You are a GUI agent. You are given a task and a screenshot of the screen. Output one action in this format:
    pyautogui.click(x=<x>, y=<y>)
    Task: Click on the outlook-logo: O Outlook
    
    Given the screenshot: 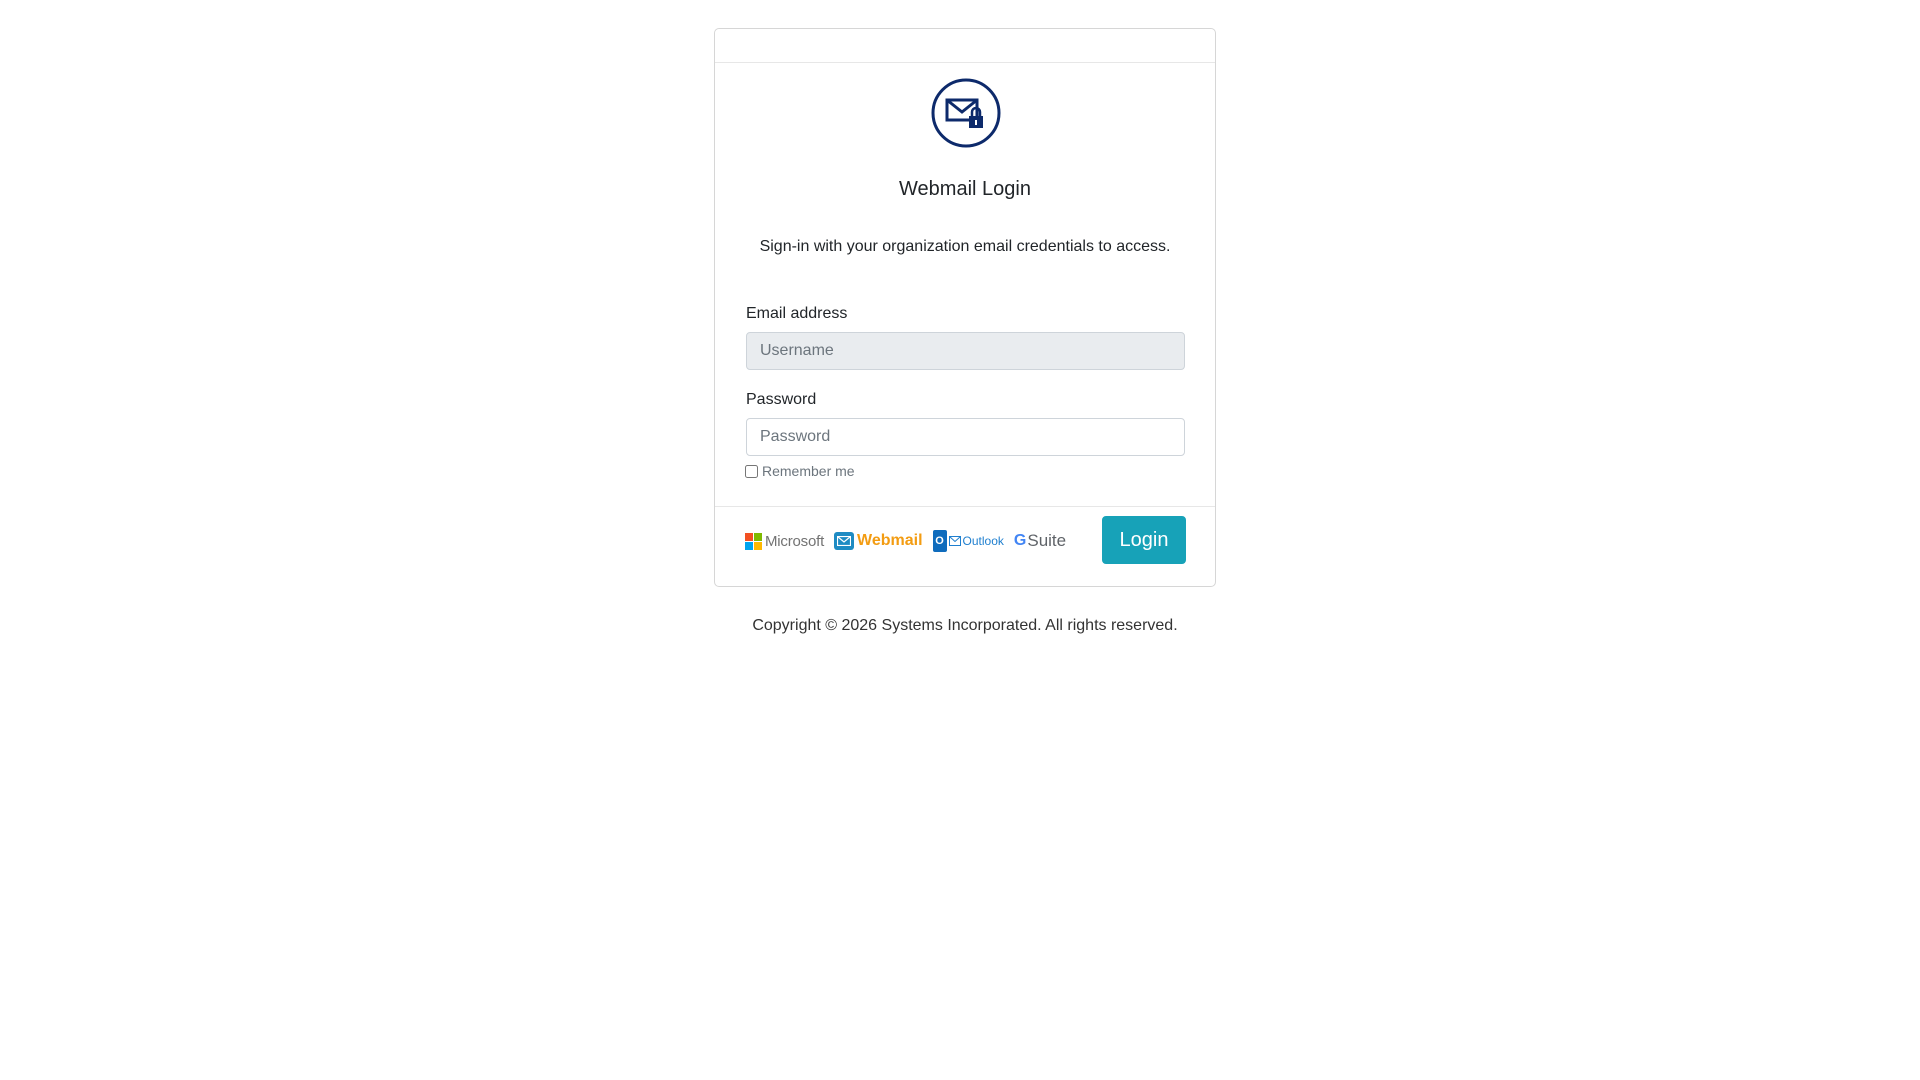 What is the action you would take?
    pyautogui.click(x=968, y=541)
    